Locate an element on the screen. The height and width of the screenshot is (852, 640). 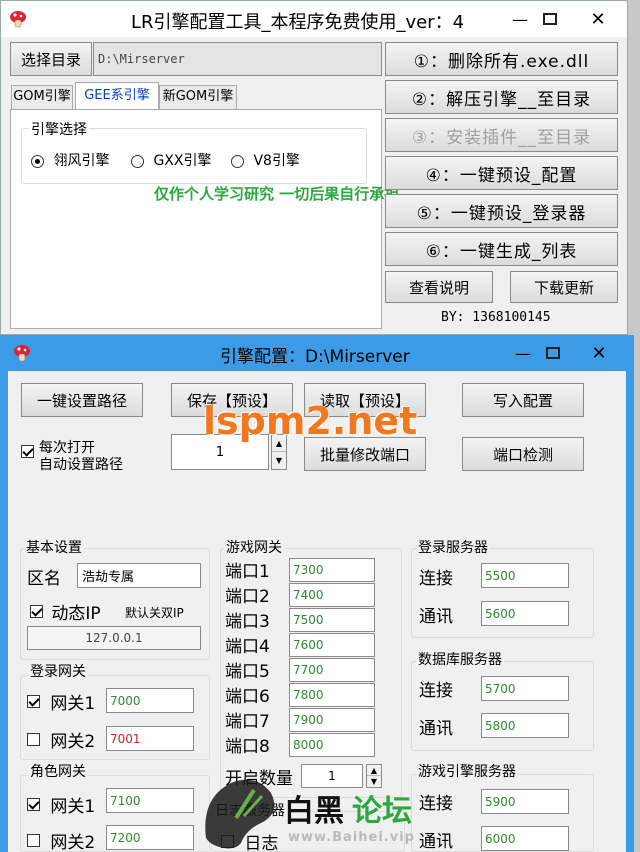
login-gateway-label: 登录网关 is located at coordinates (58, 671).